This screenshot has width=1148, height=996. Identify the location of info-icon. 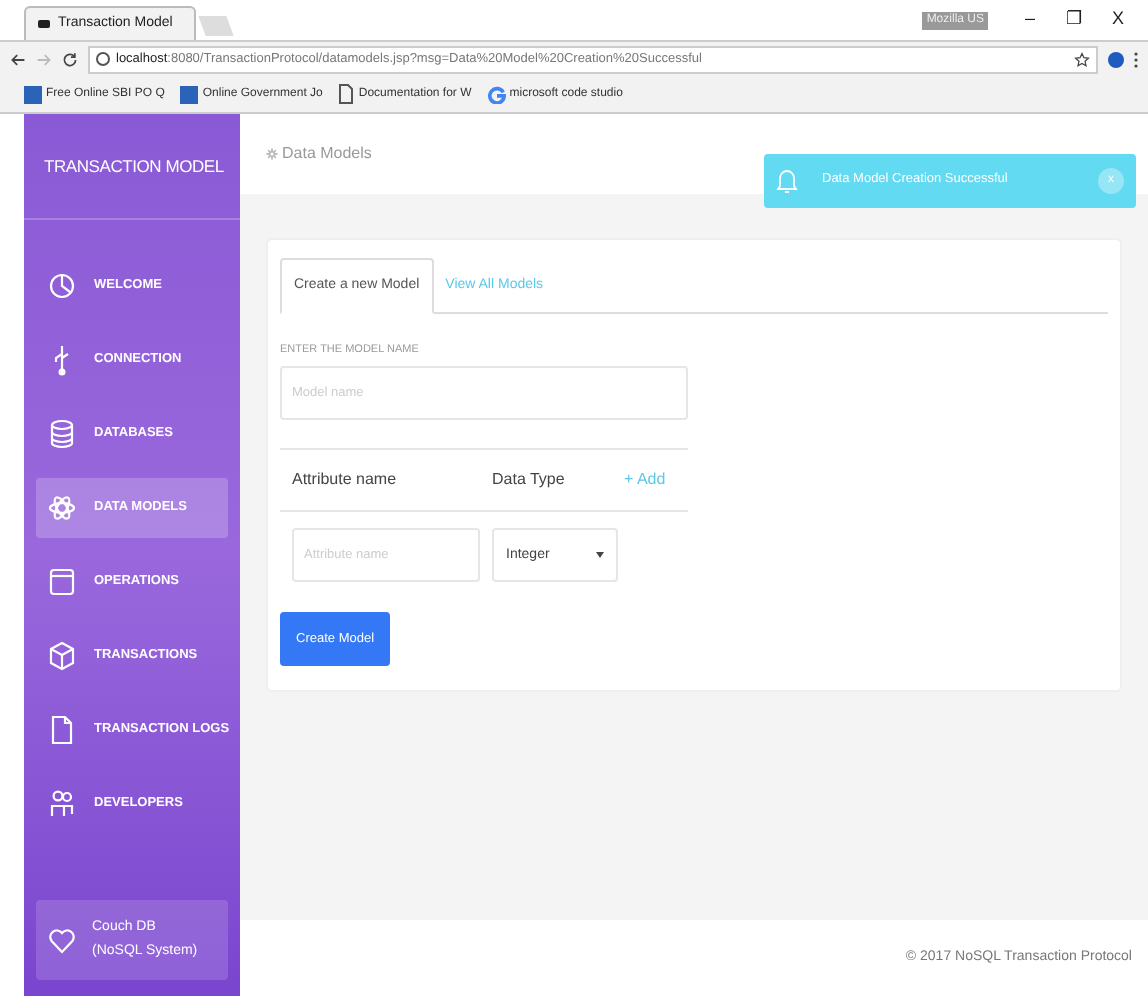
(103, 59).